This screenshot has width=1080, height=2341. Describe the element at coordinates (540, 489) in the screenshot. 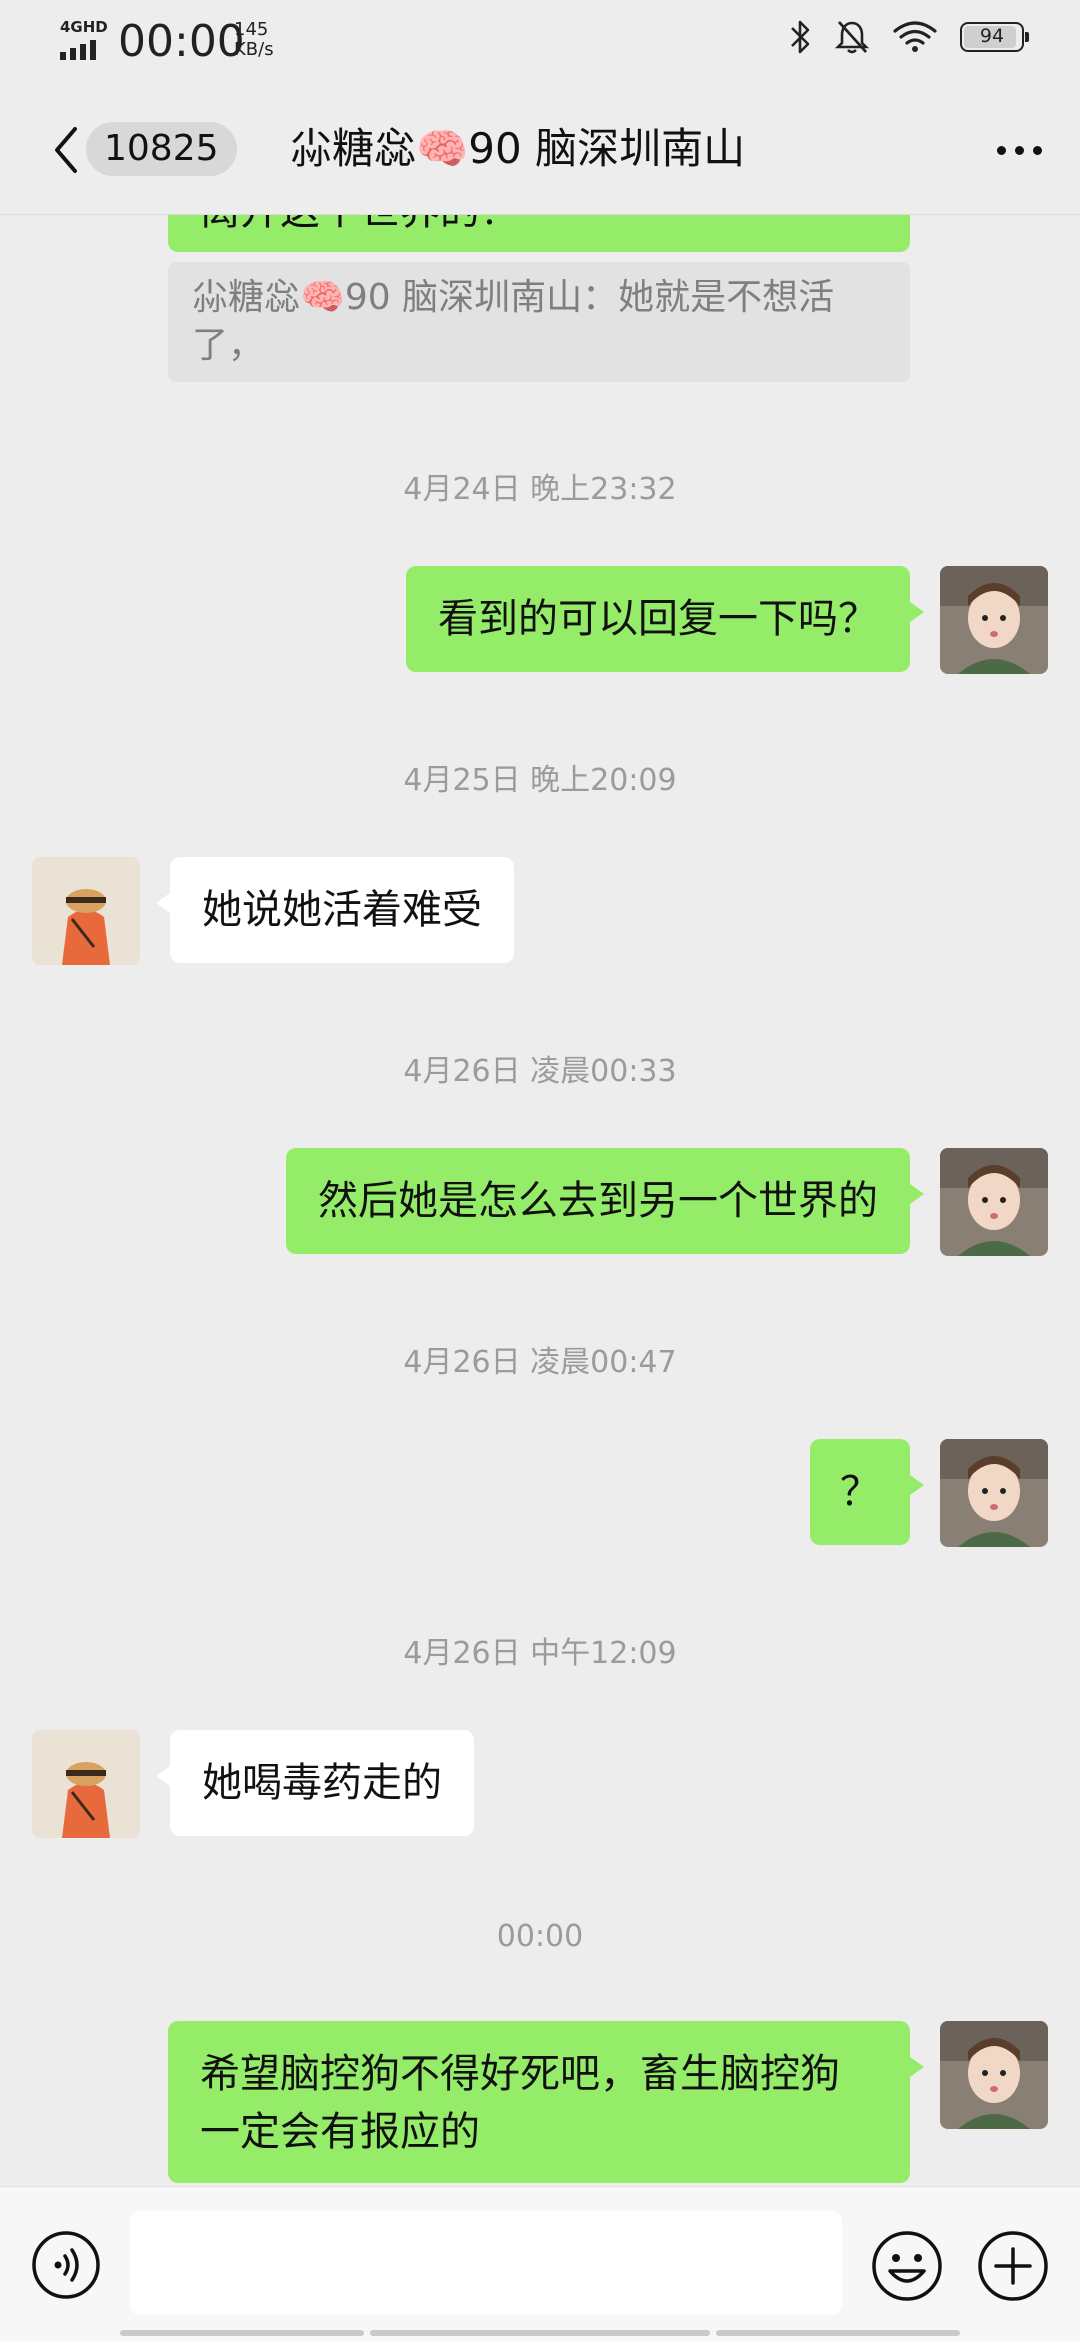

I see `timestamp: 4月24日 晚上23:32` at that location.